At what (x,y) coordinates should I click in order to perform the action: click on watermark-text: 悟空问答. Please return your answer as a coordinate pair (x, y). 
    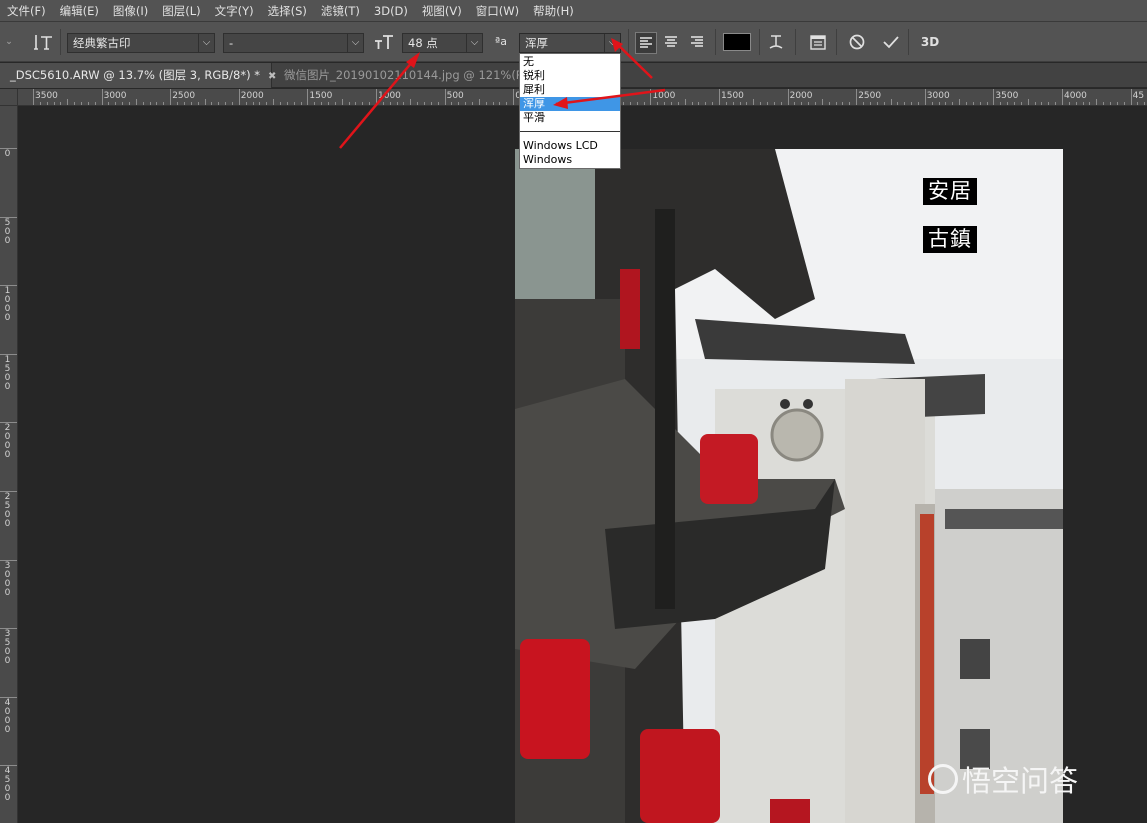
    Looking at the image, I should click on (1020, 781).